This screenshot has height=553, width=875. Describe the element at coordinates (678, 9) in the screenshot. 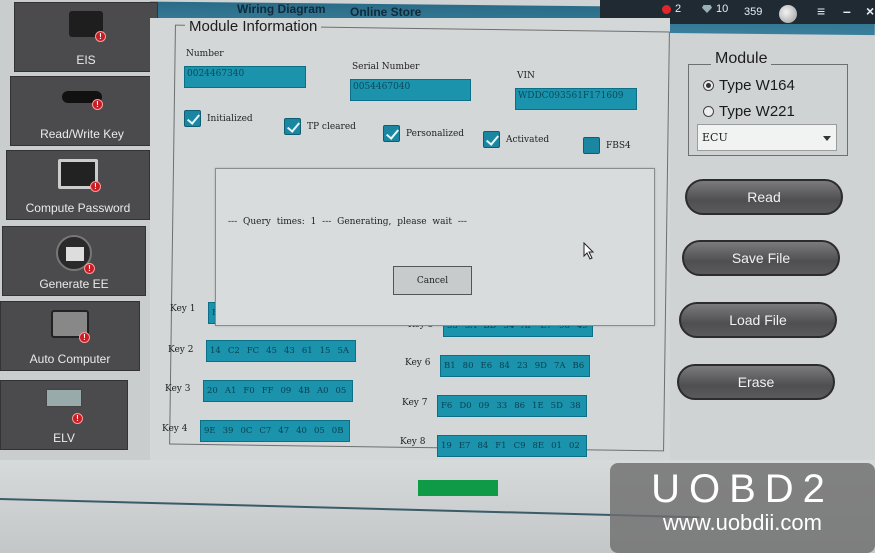

I see `alerts-count: 2` at that location.